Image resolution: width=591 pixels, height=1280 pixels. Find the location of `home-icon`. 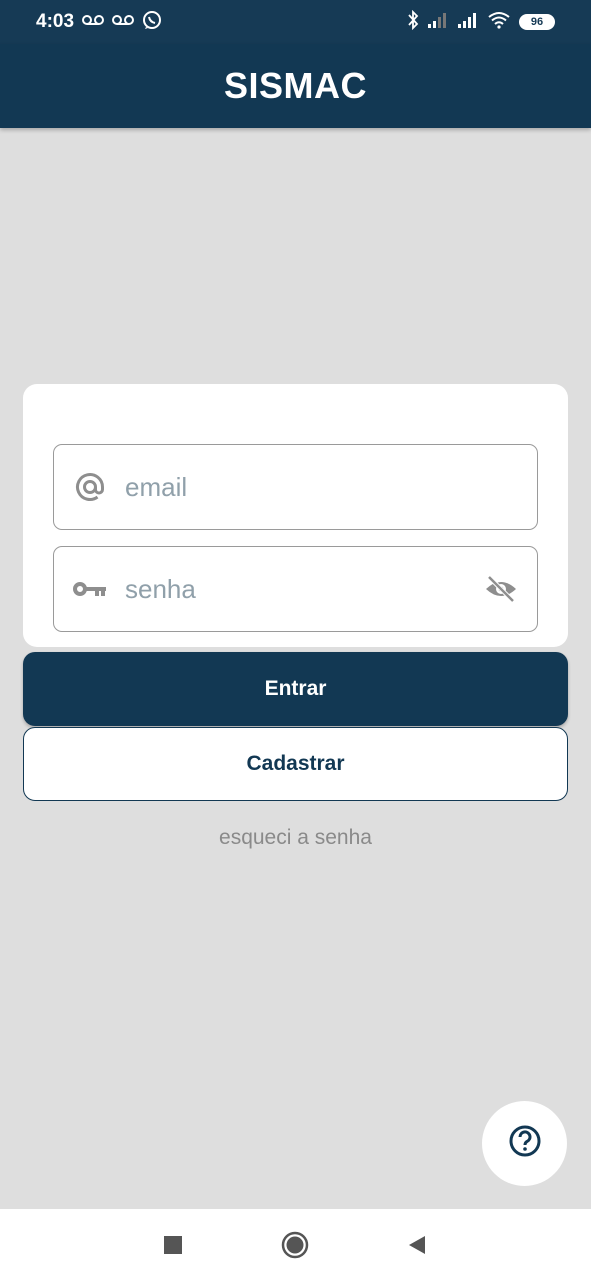

home-icon is located at coordinates (295, 1245).